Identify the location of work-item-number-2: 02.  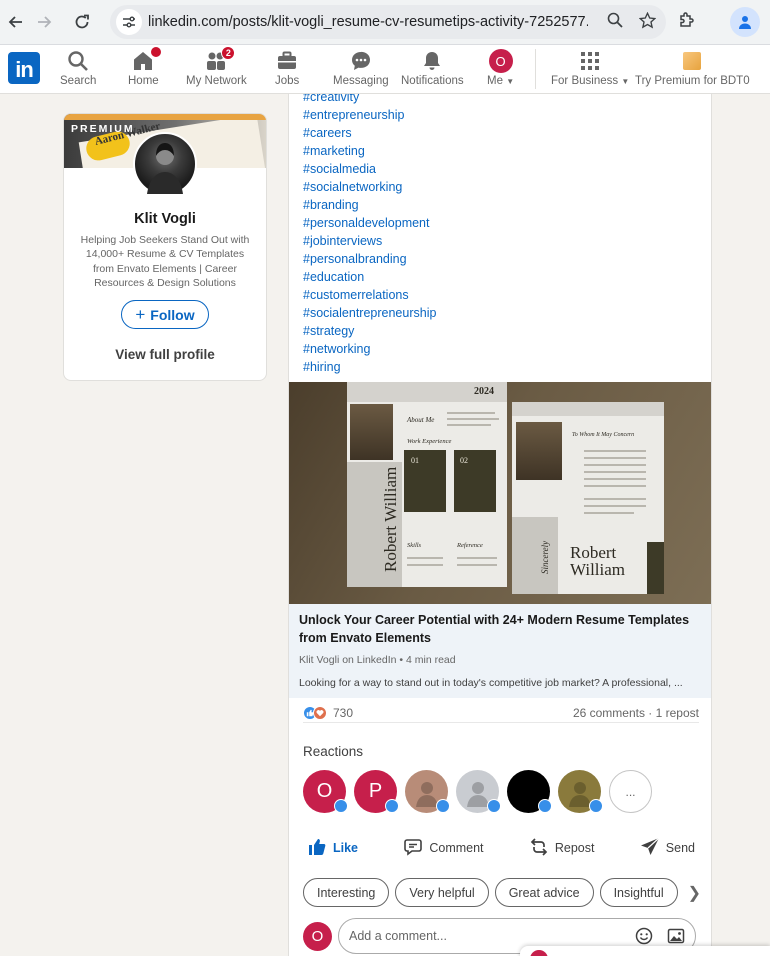
(464, 460).